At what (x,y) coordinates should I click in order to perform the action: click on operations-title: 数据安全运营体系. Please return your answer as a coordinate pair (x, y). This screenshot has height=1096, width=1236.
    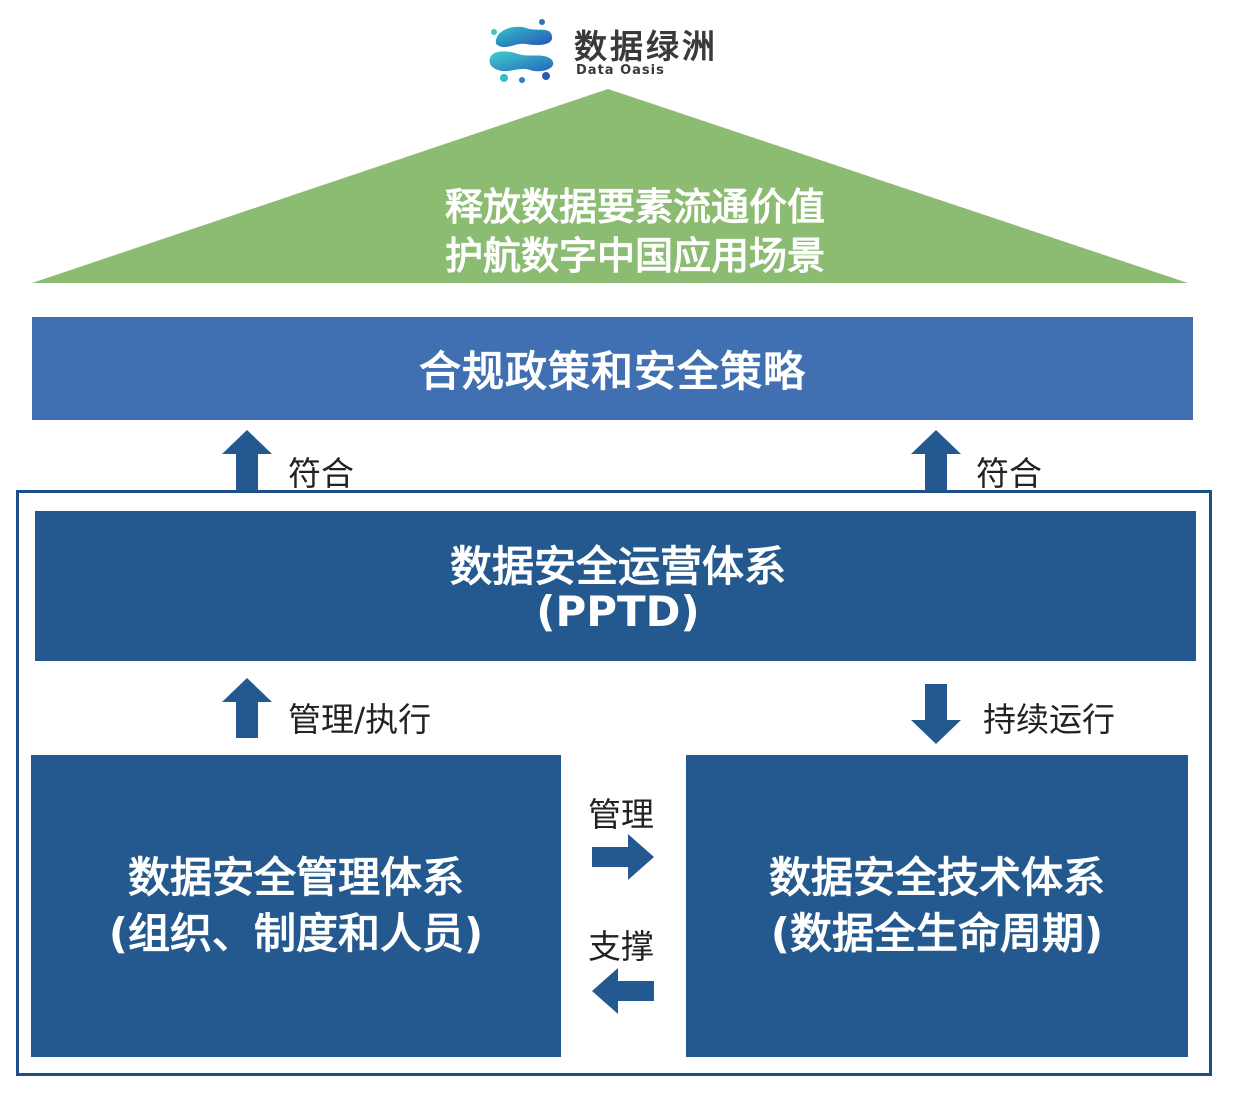
    Looking at the image, I should click on (617, 566).